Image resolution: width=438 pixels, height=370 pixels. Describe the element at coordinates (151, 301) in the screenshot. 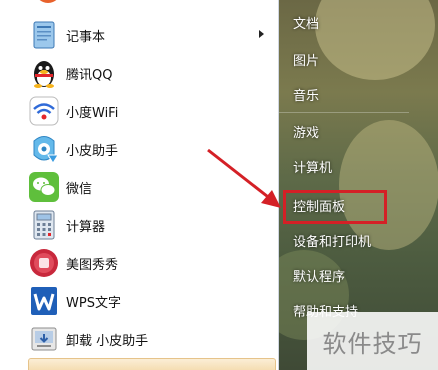

I see `program-wps-writer: WPS文字` at that location.